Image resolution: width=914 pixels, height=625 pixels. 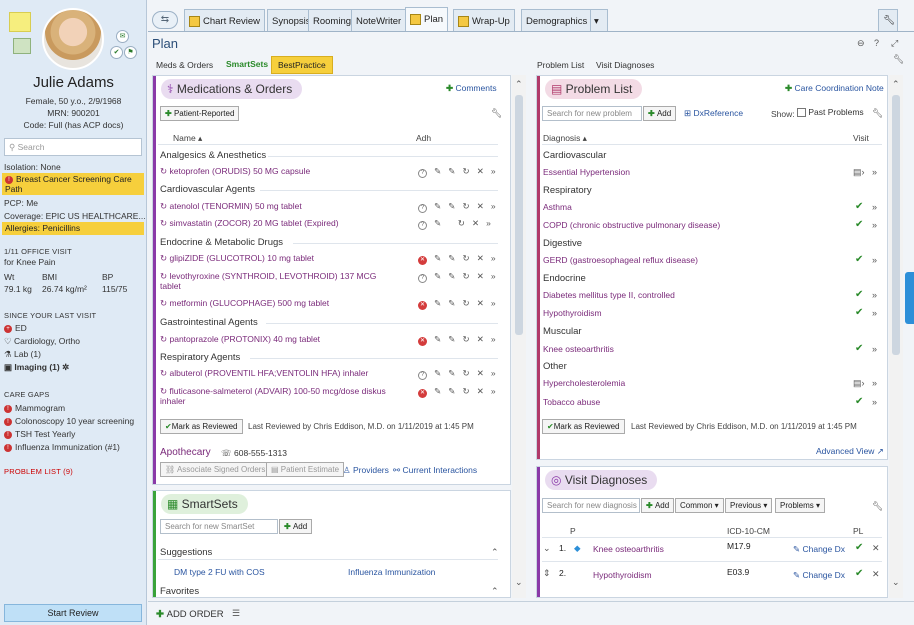 What do you see at coordinates (225, 20) in the screenshot?
I see `tab-chart-review: Chart Review` at bounding box center [225, 20].